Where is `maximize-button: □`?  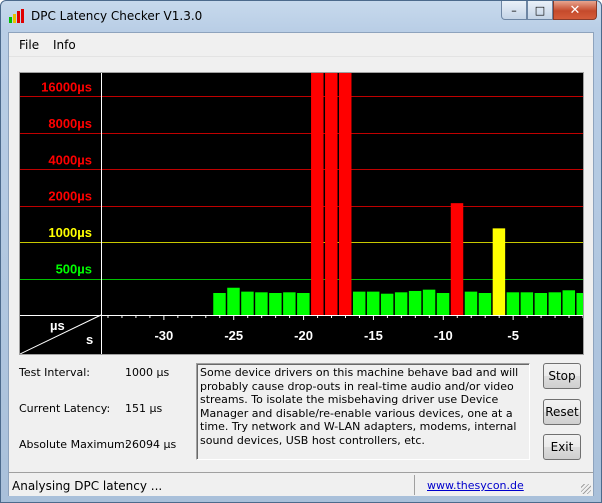 maximize-button: □ is located at coordinates (540, 10).